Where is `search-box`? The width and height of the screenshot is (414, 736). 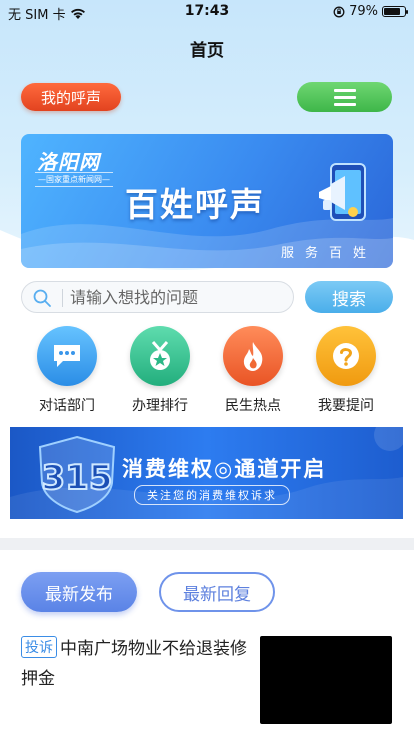
search-box is located at coordinates (157, 297).